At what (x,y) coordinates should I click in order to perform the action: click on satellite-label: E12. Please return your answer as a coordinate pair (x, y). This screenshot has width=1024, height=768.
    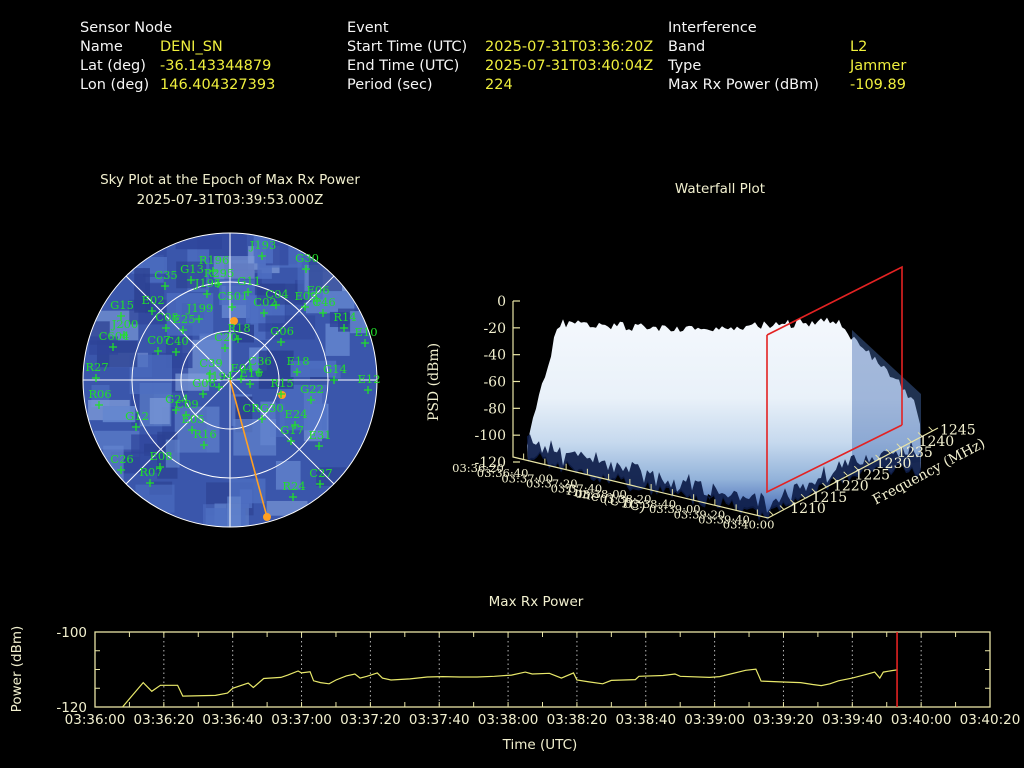
    Looking at the image, I should click on (368, 379).